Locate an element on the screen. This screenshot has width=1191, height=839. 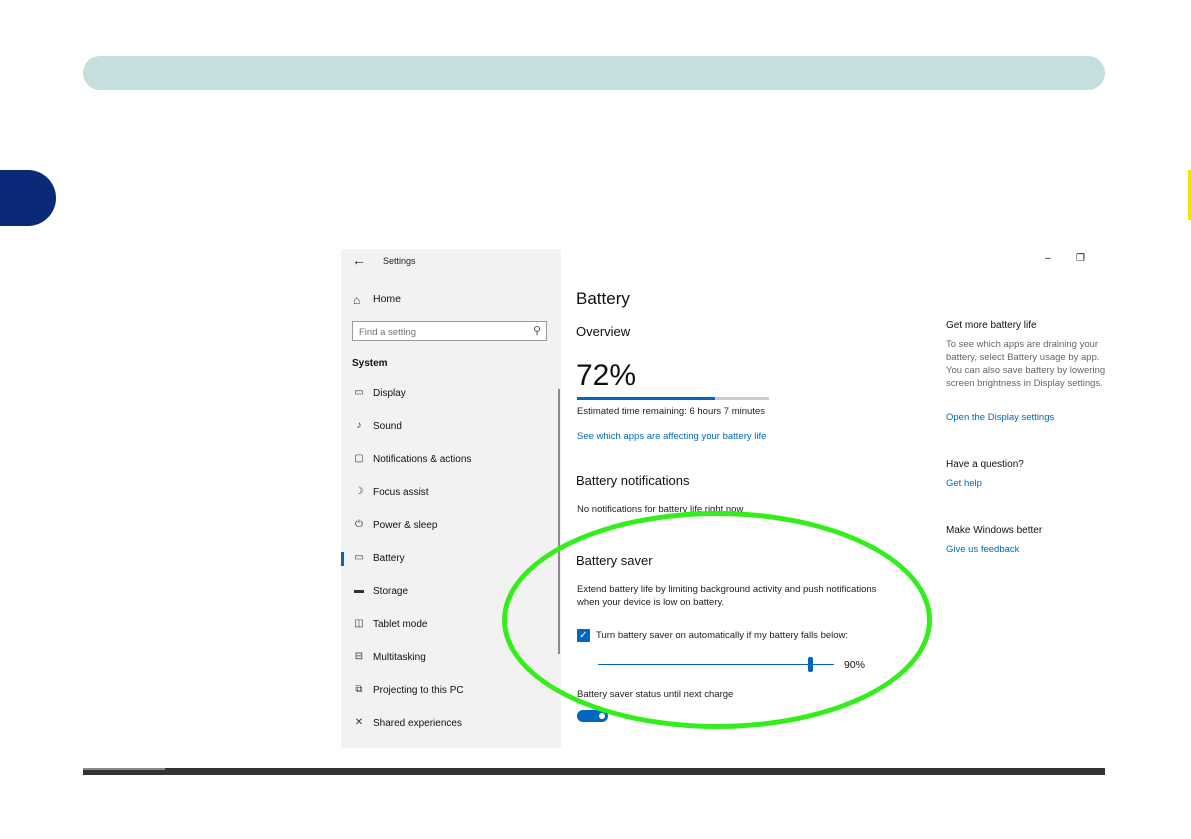
search-input is located at coordinates (441, 332).